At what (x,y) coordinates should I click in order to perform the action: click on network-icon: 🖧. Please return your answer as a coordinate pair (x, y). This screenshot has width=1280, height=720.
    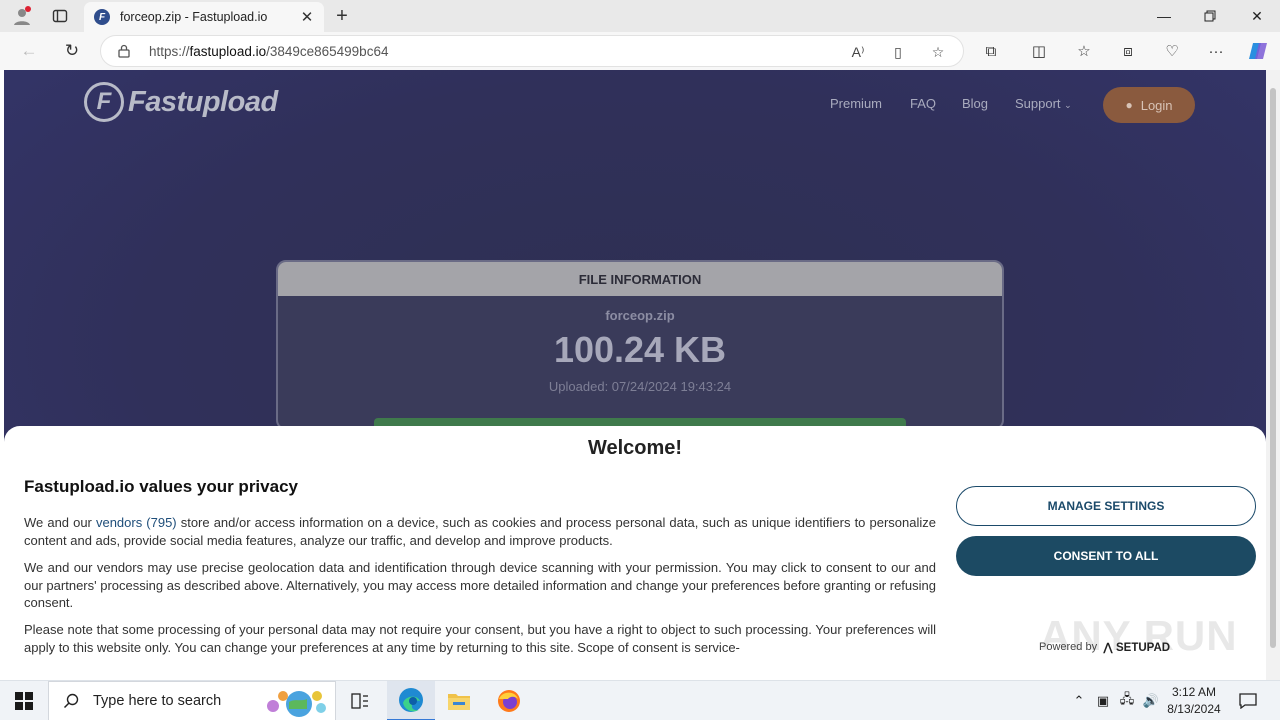
    Looking at the image, I should click on (1127, 700).